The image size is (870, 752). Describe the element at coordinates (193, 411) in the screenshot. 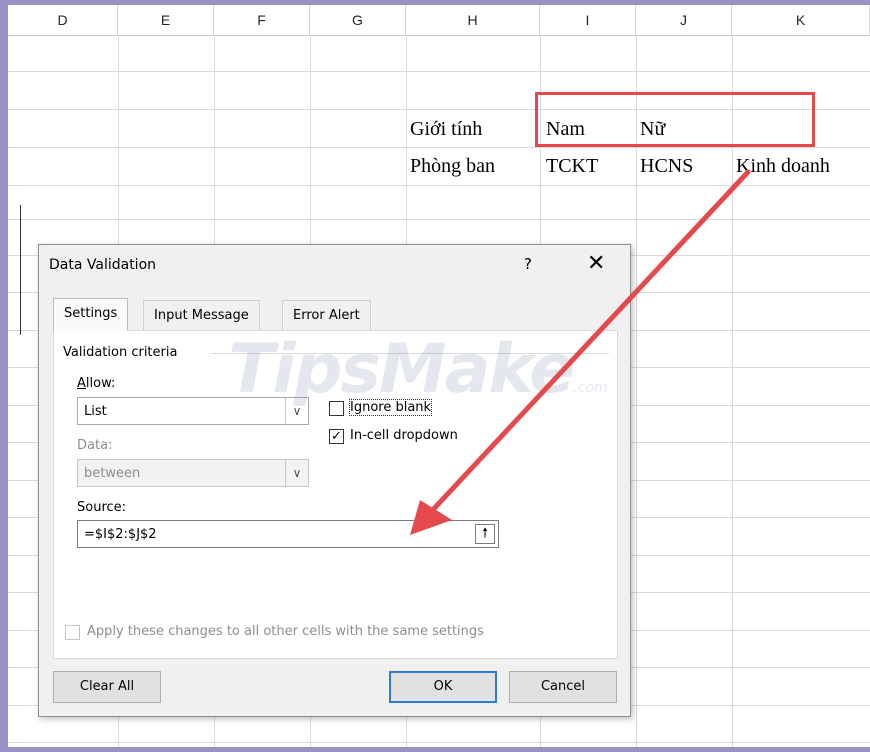

I see `allow-select: List ∨` at that location.